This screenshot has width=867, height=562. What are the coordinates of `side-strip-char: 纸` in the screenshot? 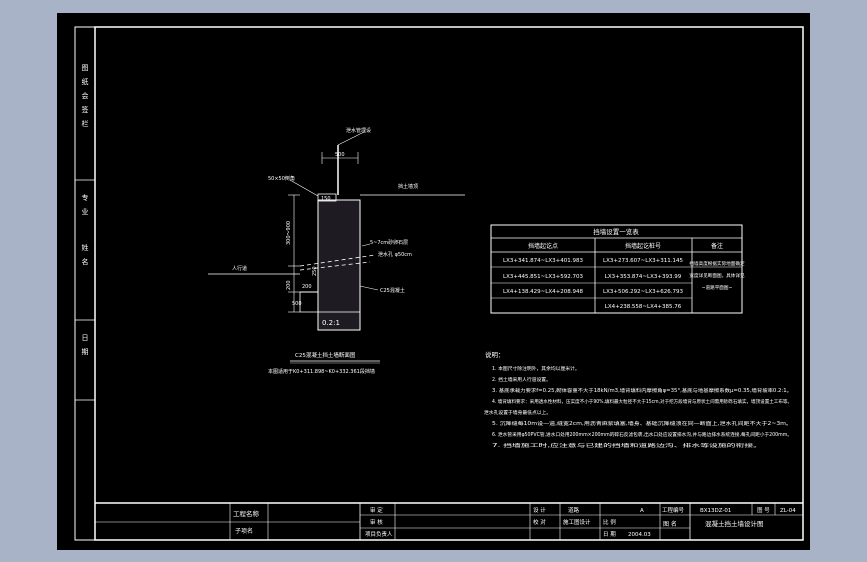 It's located at (85, 81).